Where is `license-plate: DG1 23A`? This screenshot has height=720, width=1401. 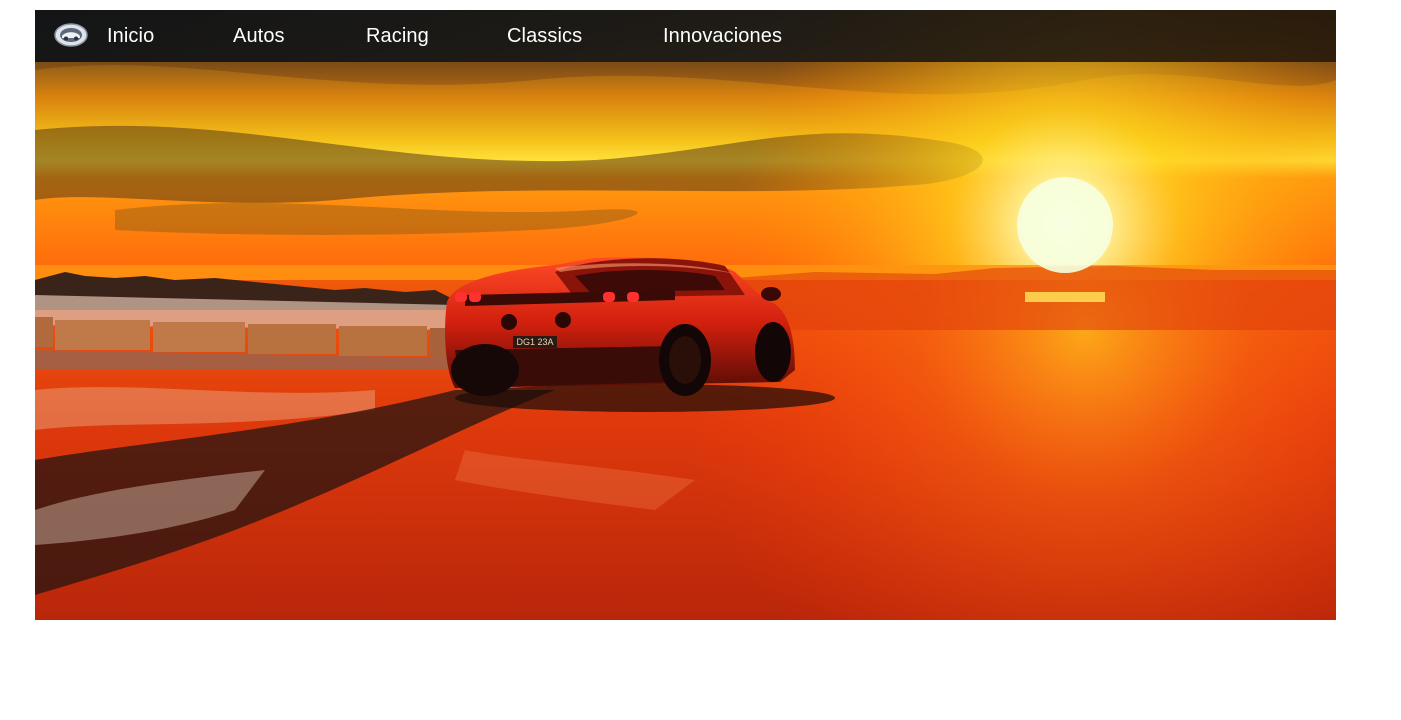
license-plate: DG1 23A is located at coordinates (534, 342).